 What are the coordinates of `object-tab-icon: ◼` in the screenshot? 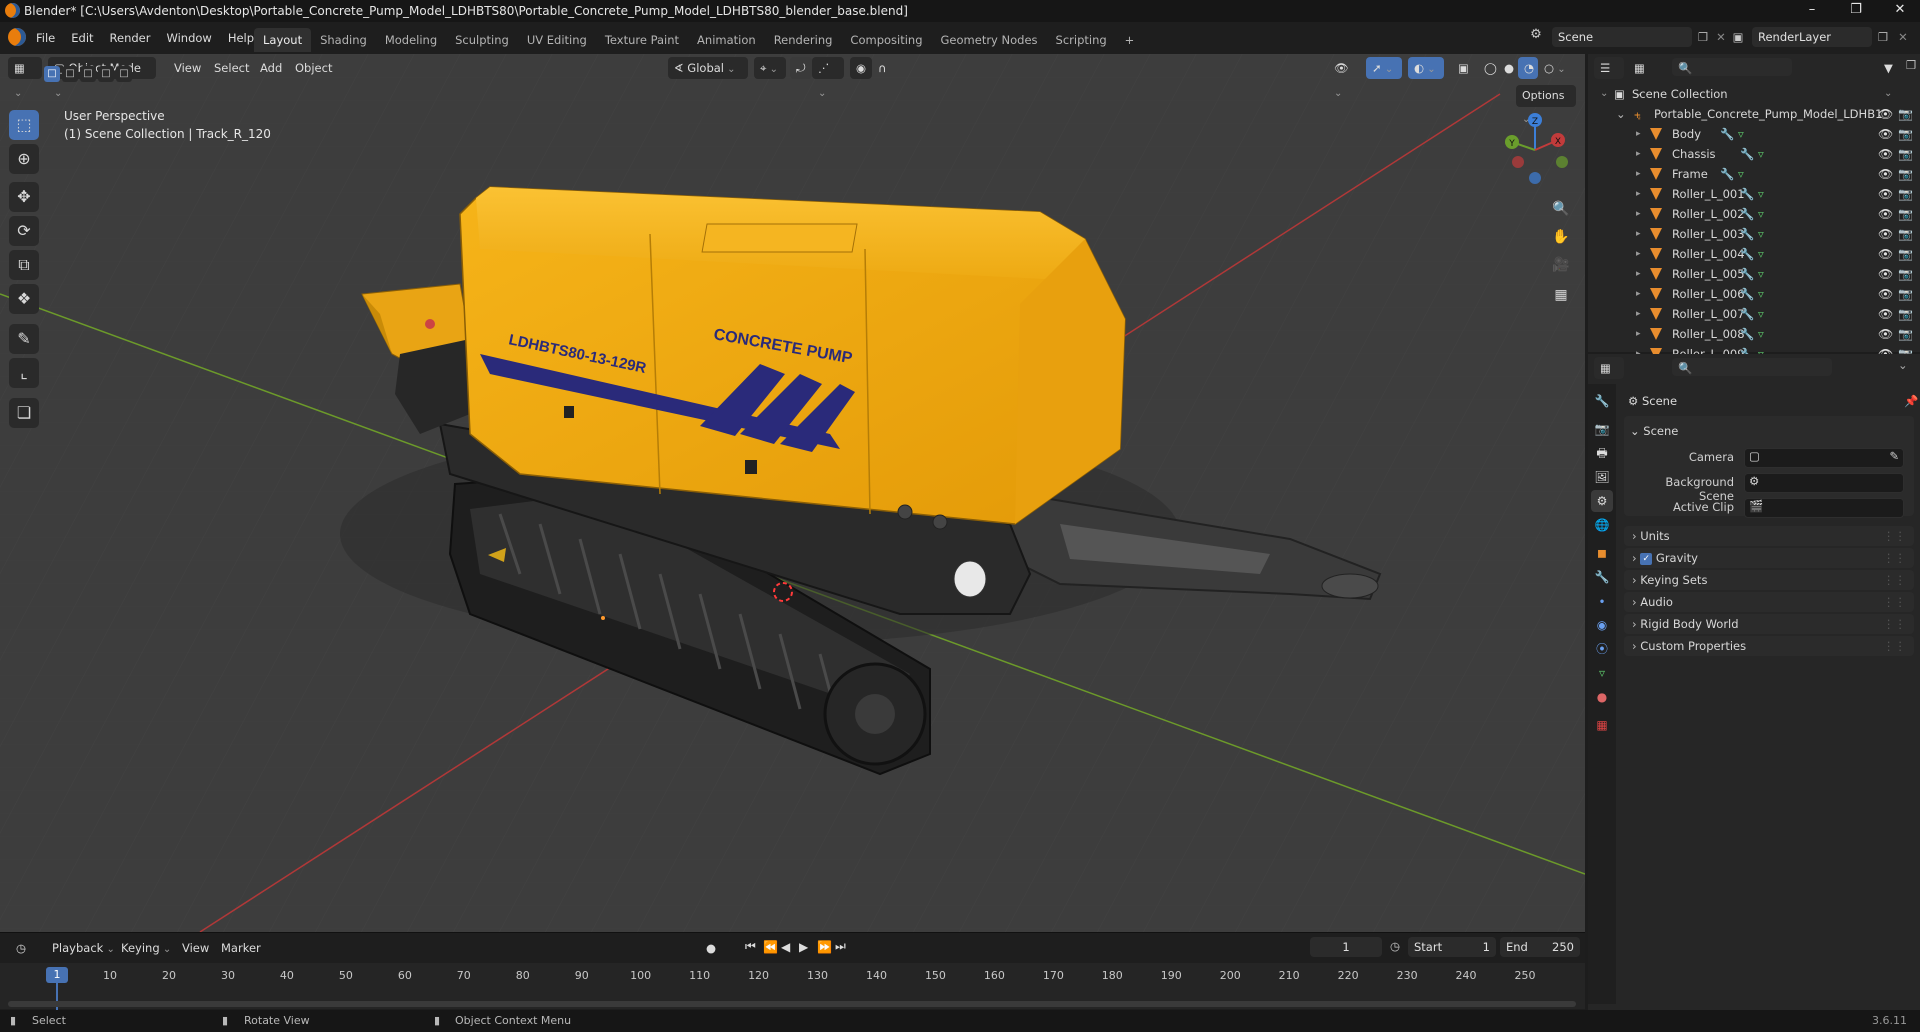 It's located at (1602, 553).